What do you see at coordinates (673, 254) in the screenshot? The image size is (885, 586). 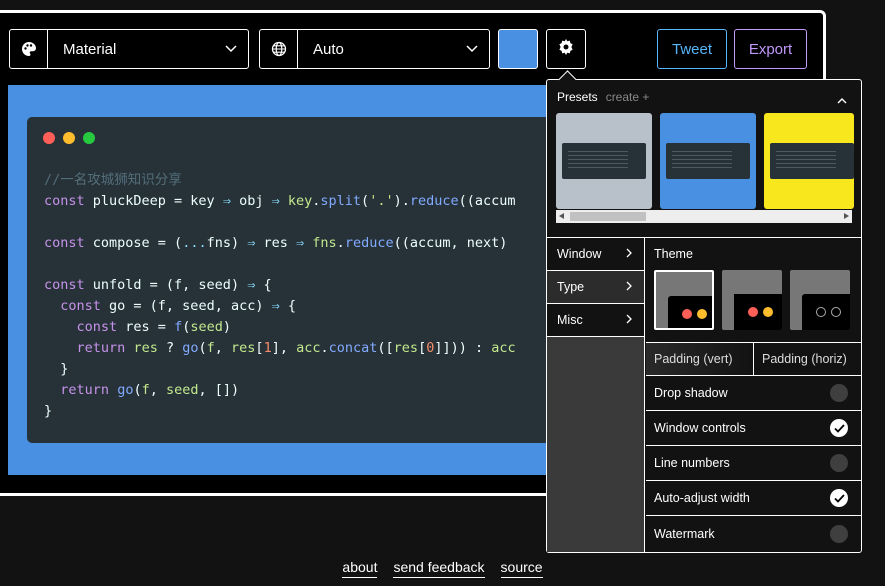 I see `theme-title: Theme` at bounding box center [673, 254].